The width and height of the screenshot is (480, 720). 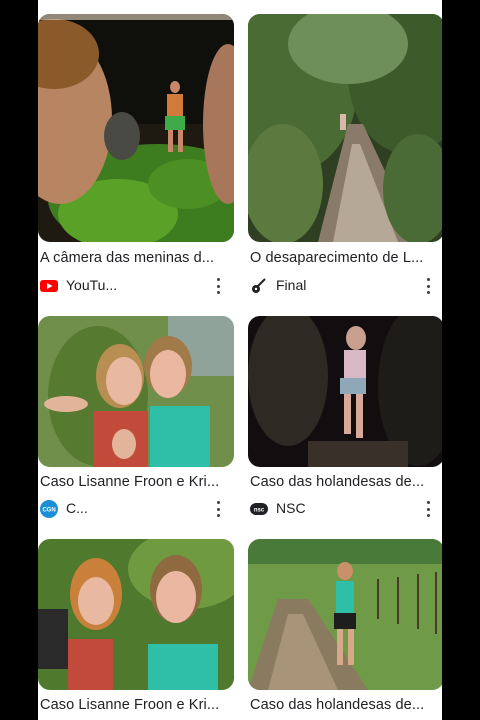 What do you see at coordinates (291, 285) in the screenshot?
I see `source-name: Final` at bounding box center [291, 285].